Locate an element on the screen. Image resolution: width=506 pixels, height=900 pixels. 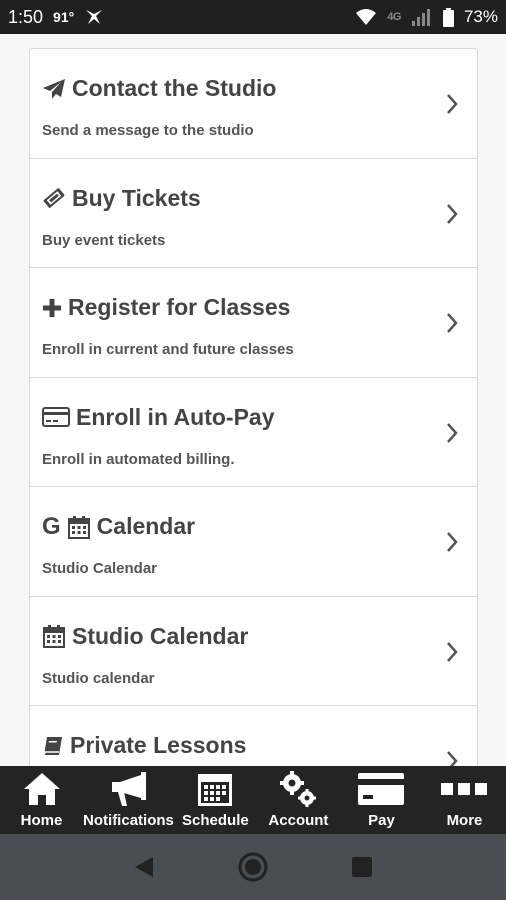
nav-more: More is located at coordinates (464, 800).